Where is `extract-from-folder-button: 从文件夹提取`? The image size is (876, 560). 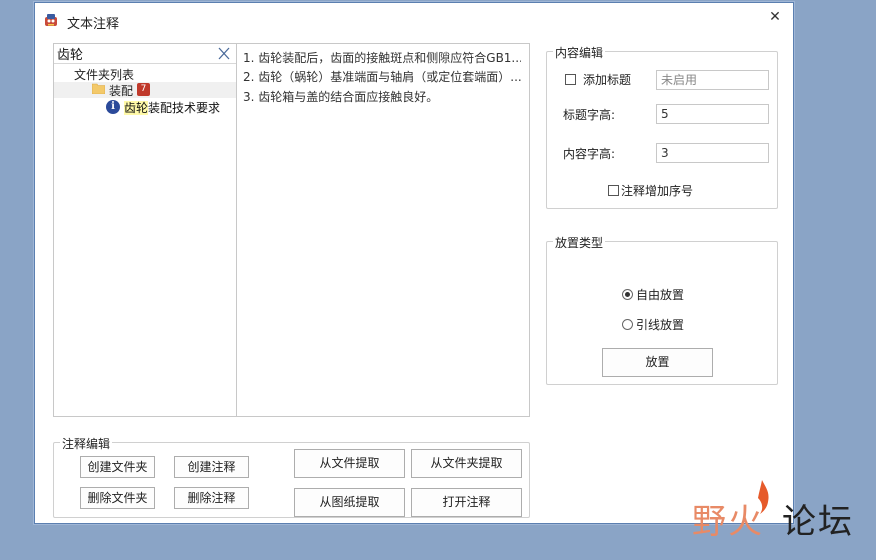 extract-from-folder-button: 从文件夹提取 is located at coordinates (466, 463).